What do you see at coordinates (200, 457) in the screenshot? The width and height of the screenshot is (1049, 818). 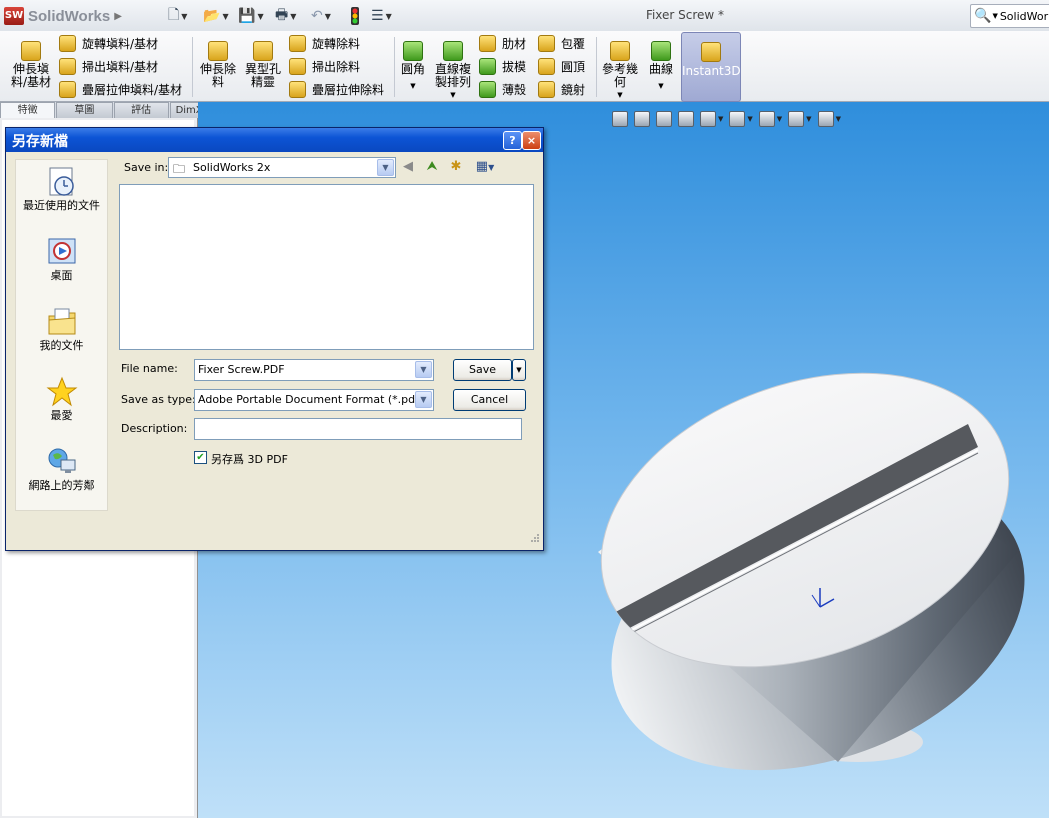 I see `save-as-3d-pdf-checkbox: ✔` at bounding box center [200, 457].